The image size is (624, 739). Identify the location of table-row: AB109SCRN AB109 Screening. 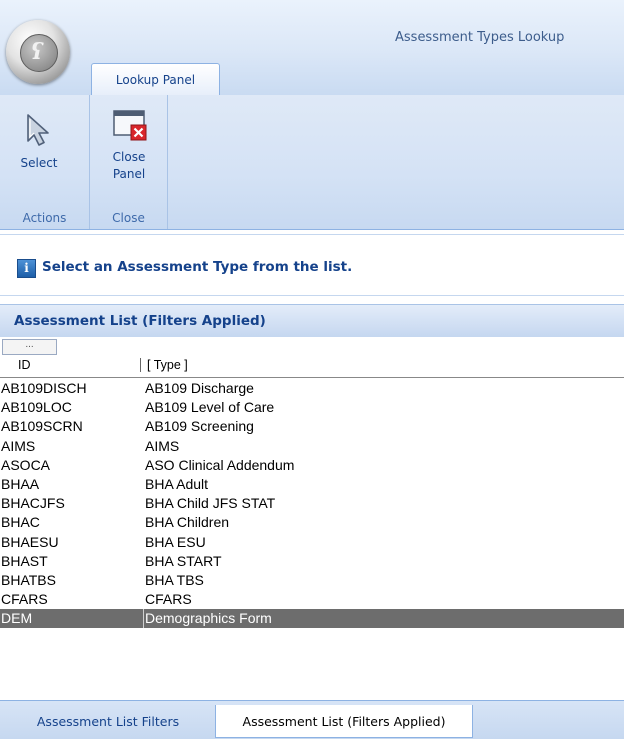
(312, 426).